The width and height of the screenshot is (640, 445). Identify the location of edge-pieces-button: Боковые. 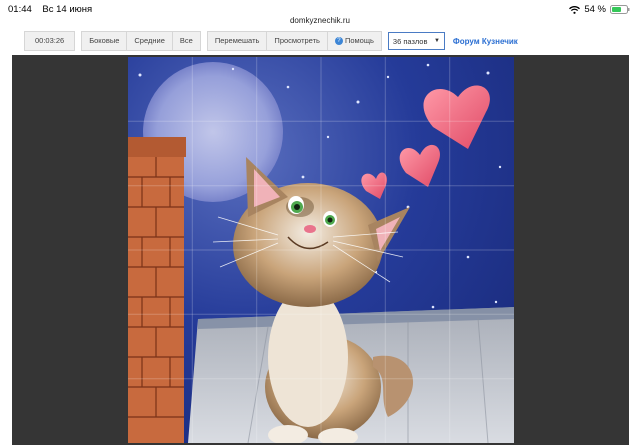
(104, 41).